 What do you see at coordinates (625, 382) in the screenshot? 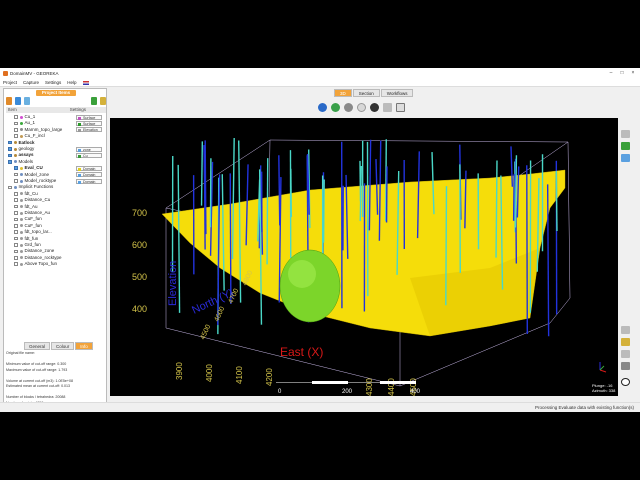
I see `play-icon` at bounding box center [625, 382].